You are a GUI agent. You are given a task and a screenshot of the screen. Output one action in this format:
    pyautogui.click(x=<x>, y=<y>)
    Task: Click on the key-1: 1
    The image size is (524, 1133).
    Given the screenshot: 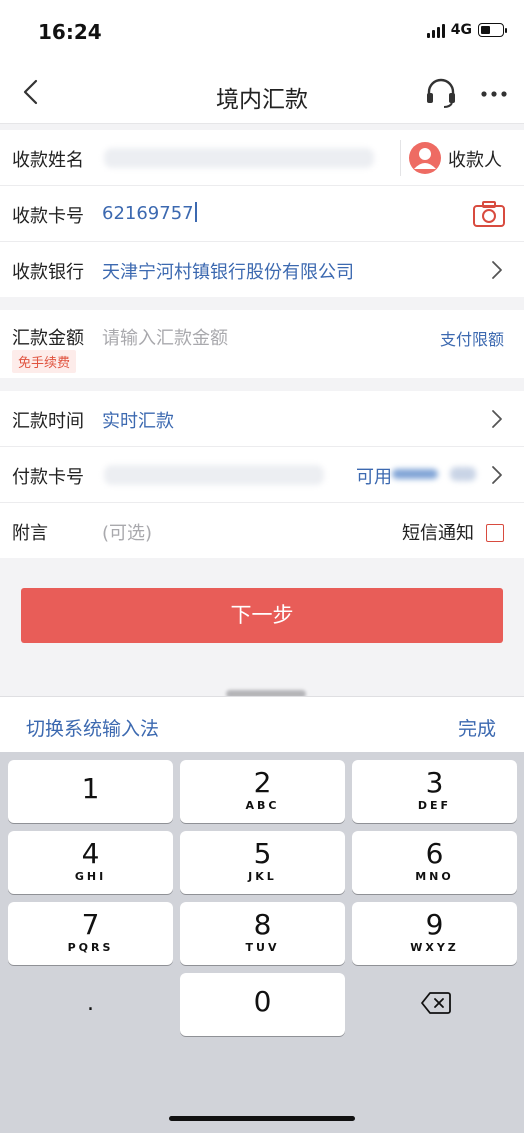 What is the action you would take?
    pyautogui.click(x=90, y=791)
    